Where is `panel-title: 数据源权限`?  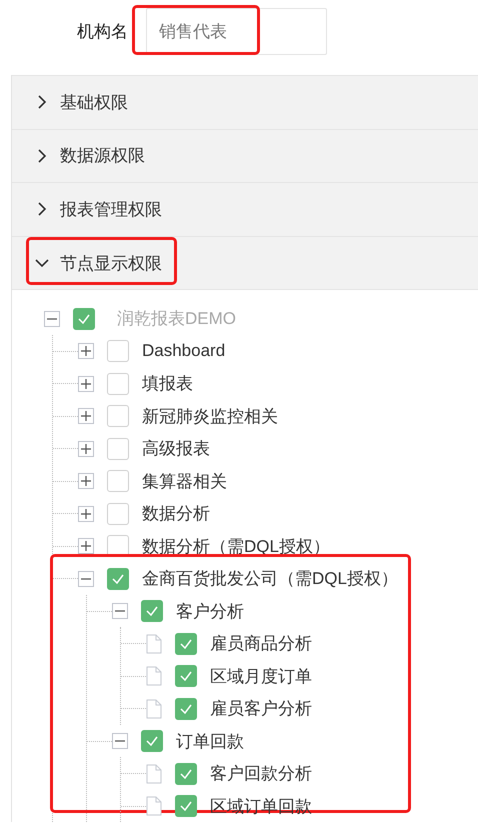 panel-title: 数据源权限 is located at coordinates (102, 156).